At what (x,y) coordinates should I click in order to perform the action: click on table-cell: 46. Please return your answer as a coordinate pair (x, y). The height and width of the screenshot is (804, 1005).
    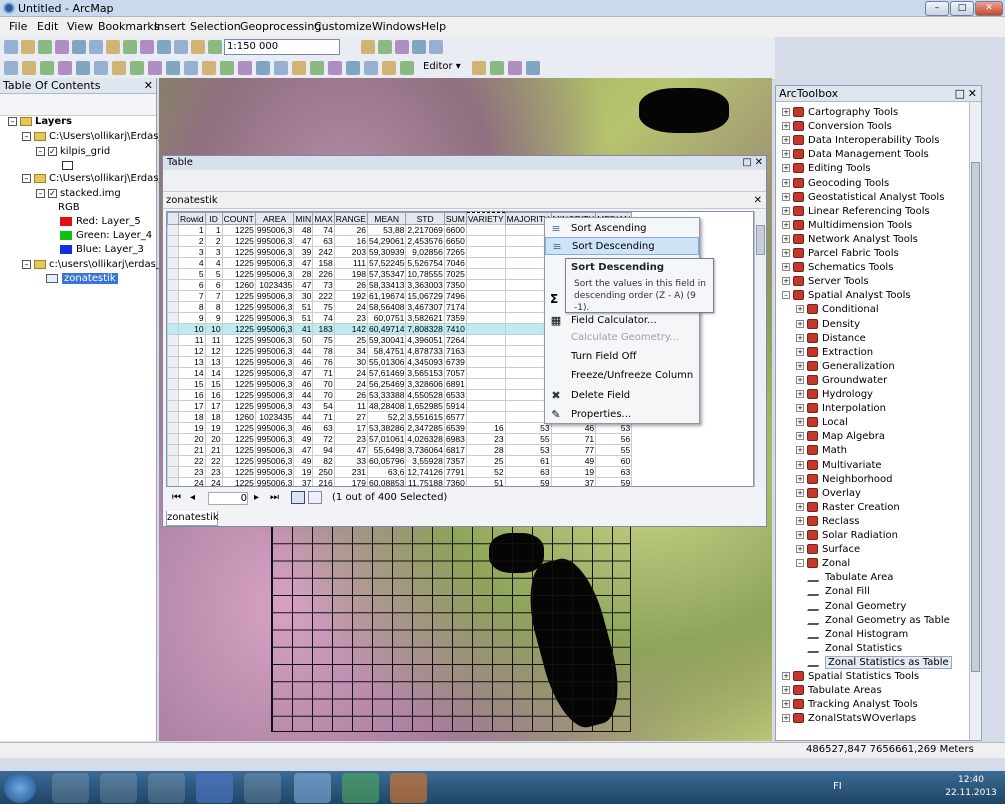
    Looking at the image, I should click on (303, 362).